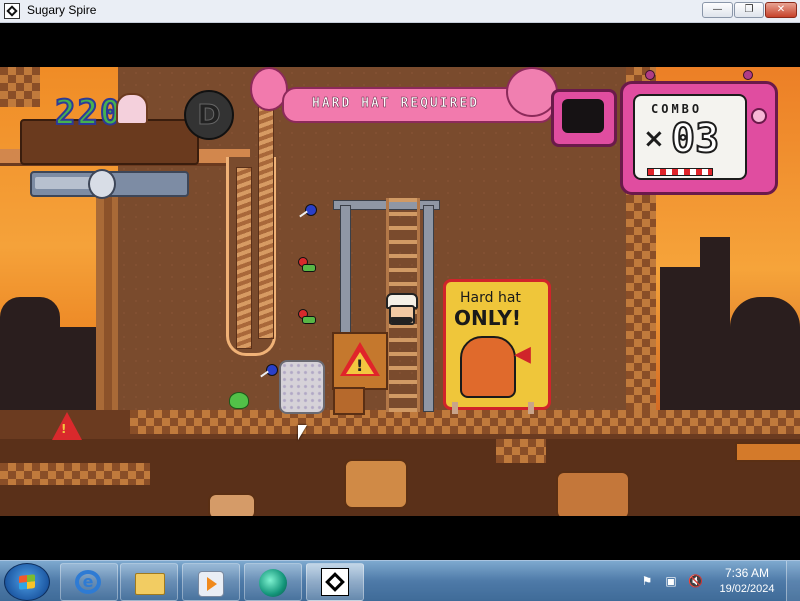 The height and width of the screenshot is (601, 800). I want to click on checker-step, so click(75, 474).